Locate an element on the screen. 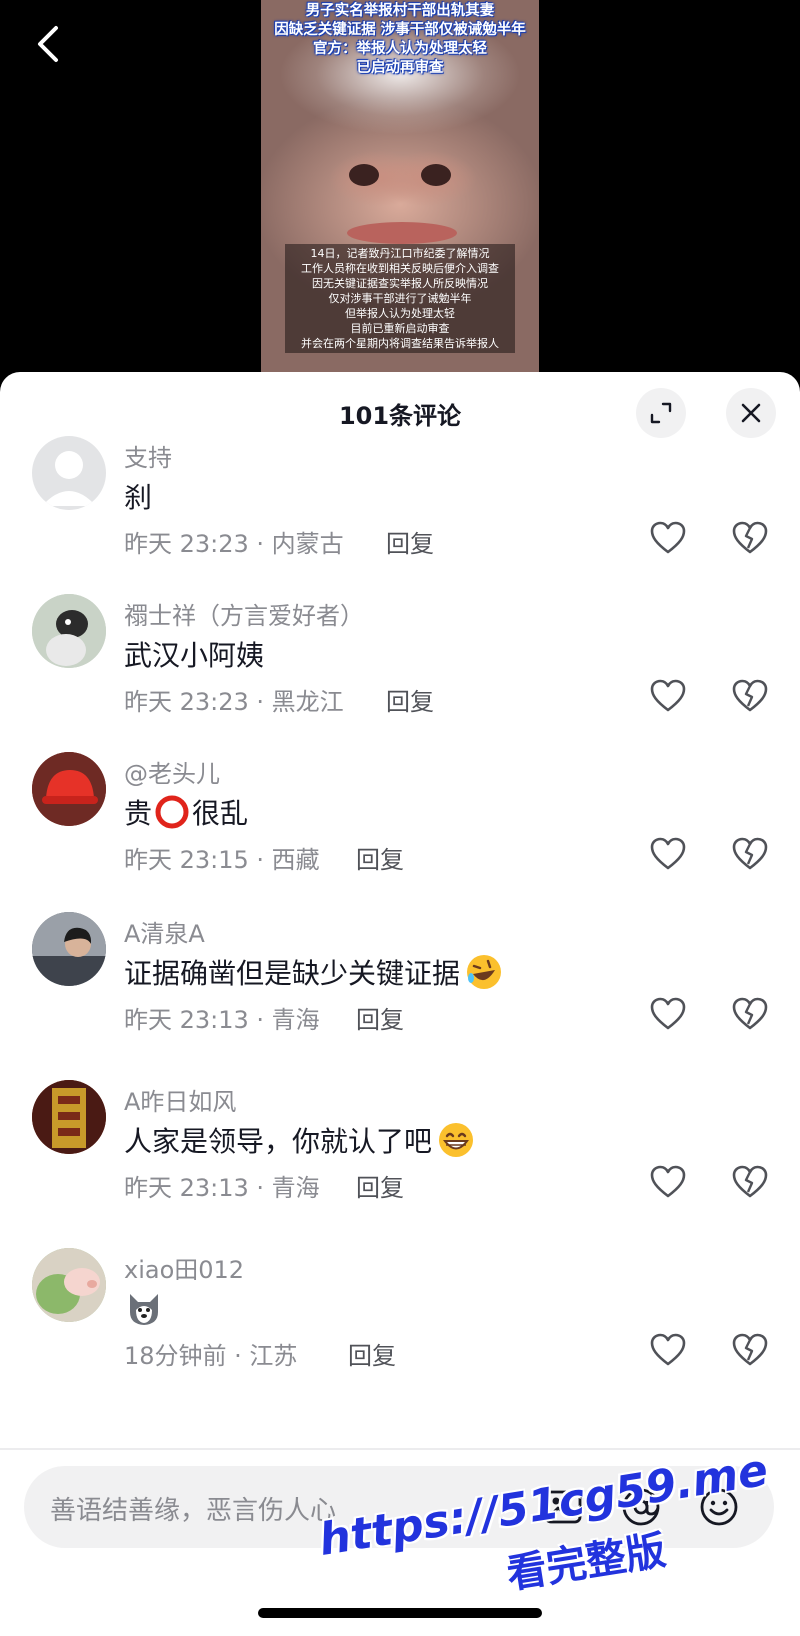  caption-line: 目前已重新启动审查 is located at coordinates (400, 328).